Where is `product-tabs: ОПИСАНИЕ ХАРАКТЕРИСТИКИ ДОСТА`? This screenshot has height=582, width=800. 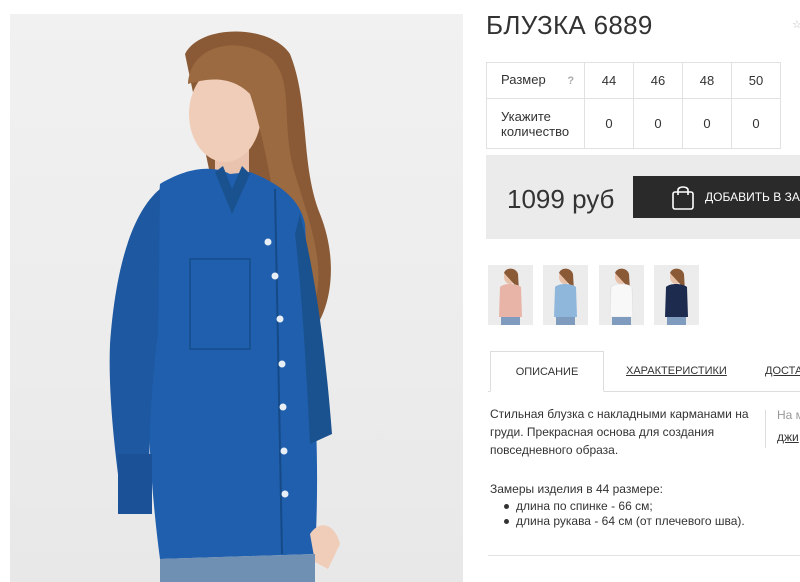
product-tabs: ОПИСАНИЕ ХАРАКТЕРИСТИКИ ДОСТА is located at coordinates (644, 371).